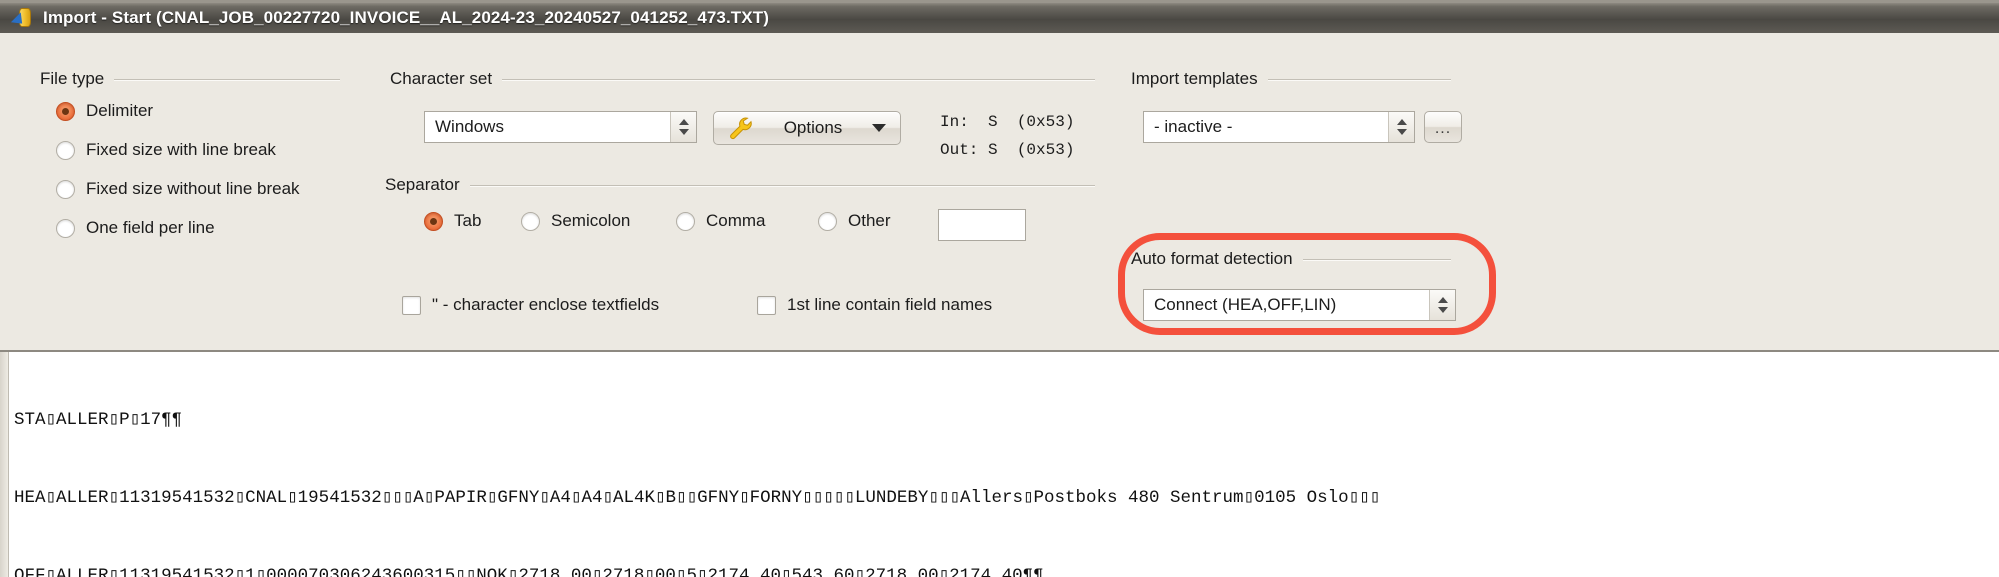  What do you see at coordinates (1194, 78) in the screenshot?
I see `import-templates-legend: Import templates` at bounding box center [1194, 78].